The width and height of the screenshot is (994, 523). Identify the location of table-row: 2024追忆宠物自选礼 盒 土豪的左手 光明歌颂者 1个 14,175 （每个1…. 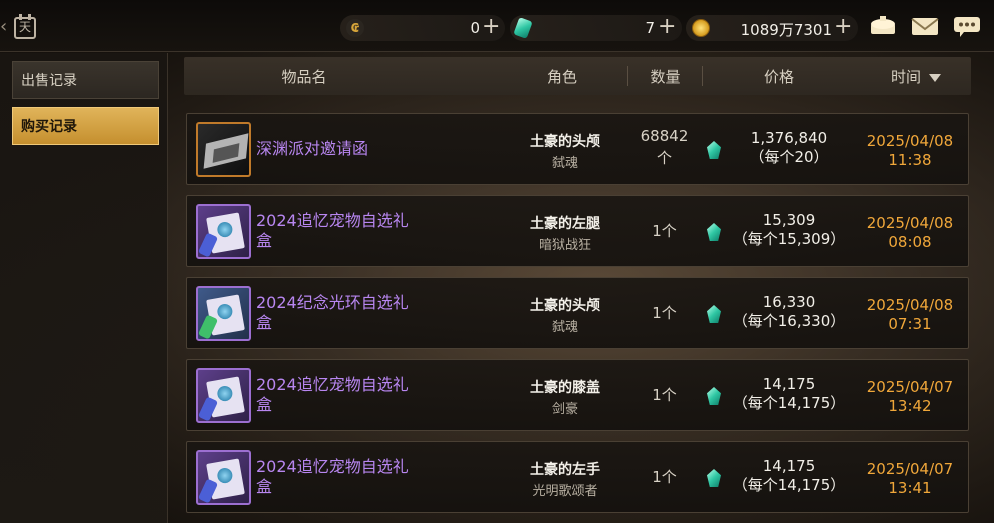
(577, 477).